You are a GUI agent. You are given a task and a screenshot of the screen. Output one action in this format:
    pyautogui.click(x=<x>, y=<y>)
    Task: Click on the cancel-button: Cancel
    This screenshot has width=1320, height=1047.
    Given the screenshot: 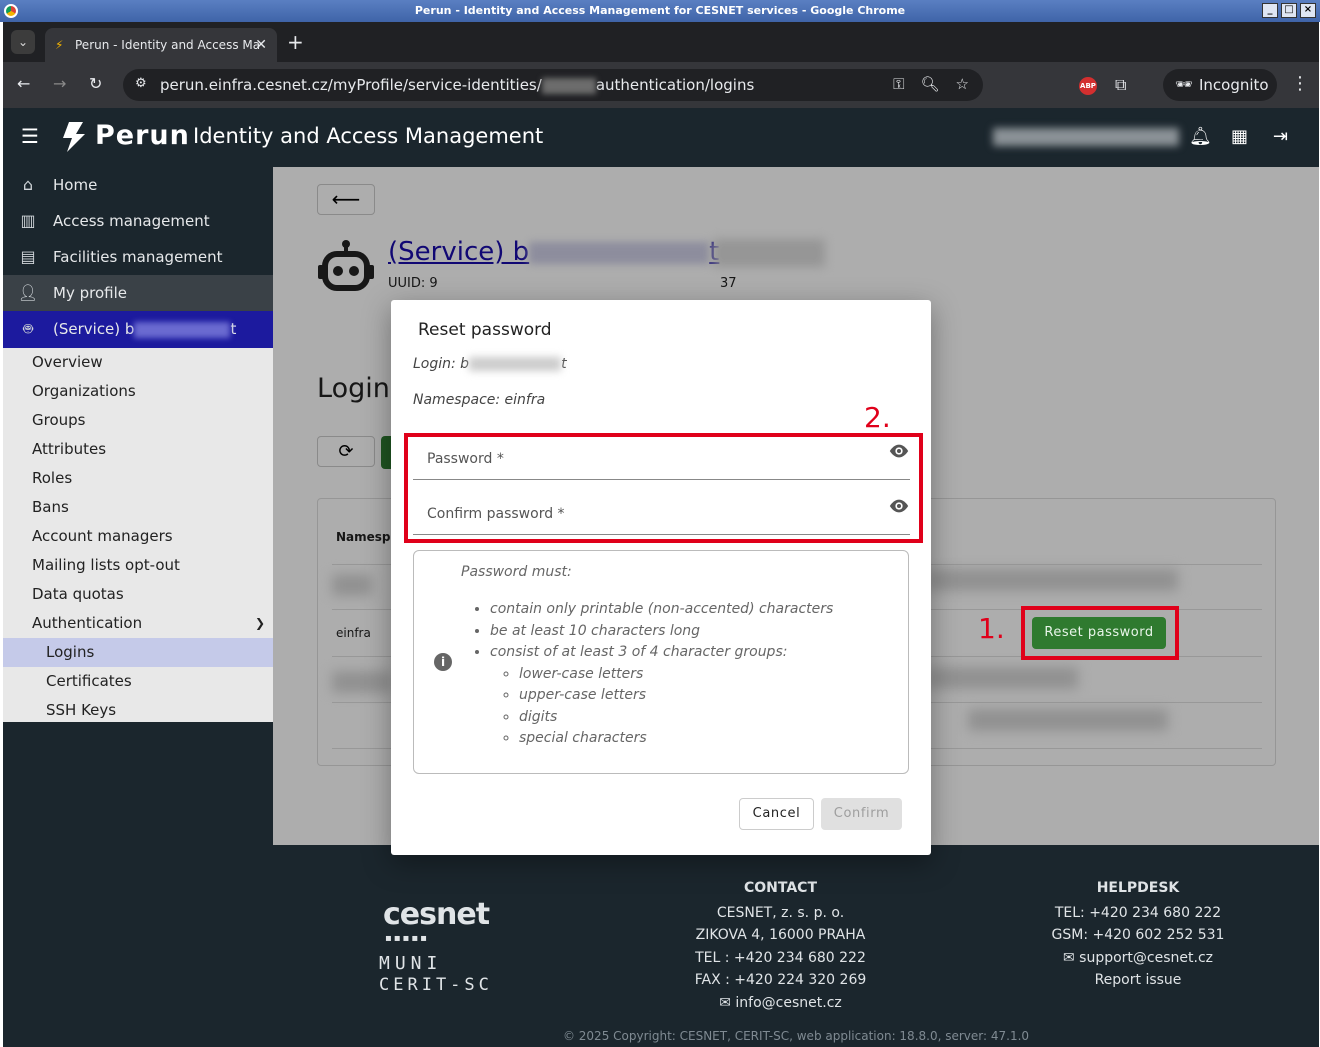 What is the action you would take?
    pyautogui.click(x=776, y=814)
    